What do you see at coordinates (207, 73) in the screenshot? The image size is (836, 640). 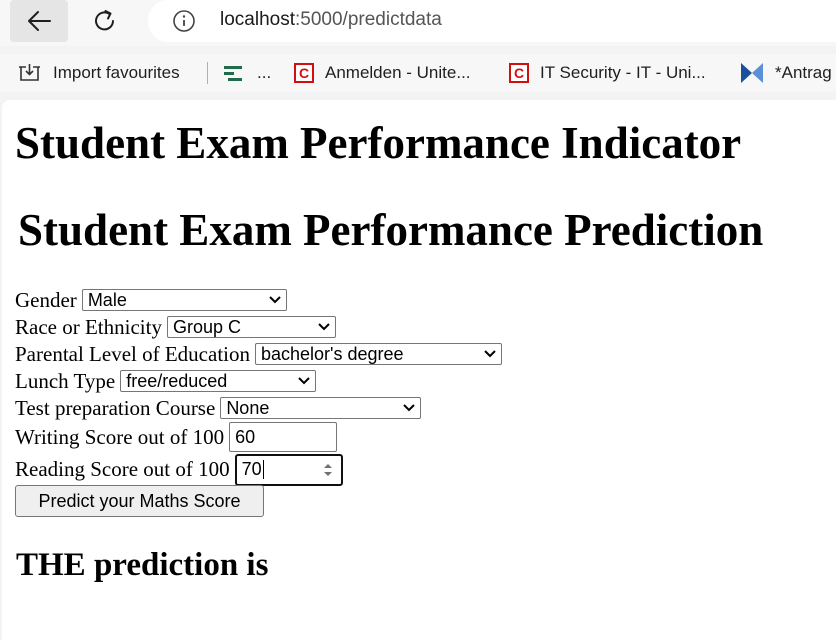 I see `bookmarks-divider` at bounding box center [207, 73].